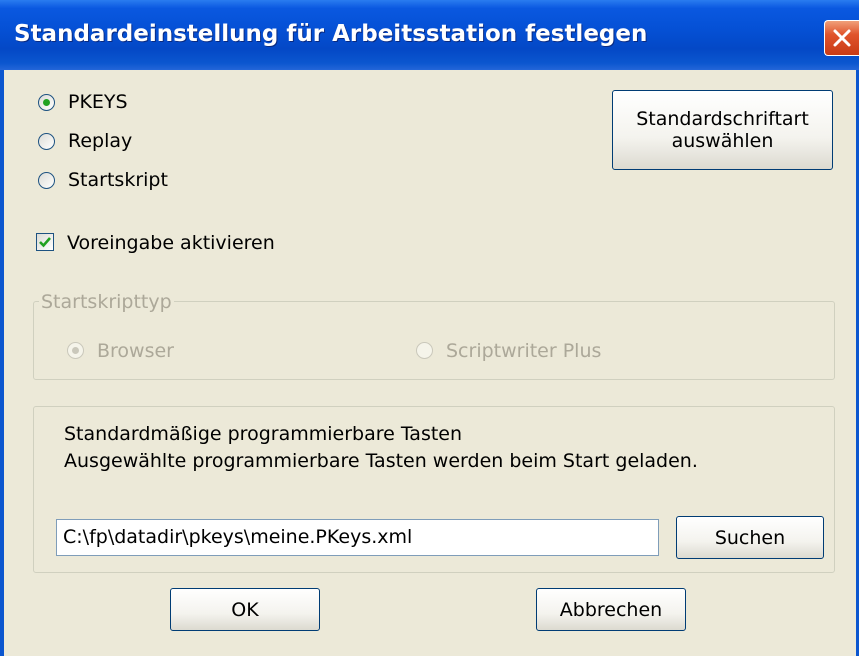  I want to click on radio-pkeys-label: PKEYS, so click(98, 102).